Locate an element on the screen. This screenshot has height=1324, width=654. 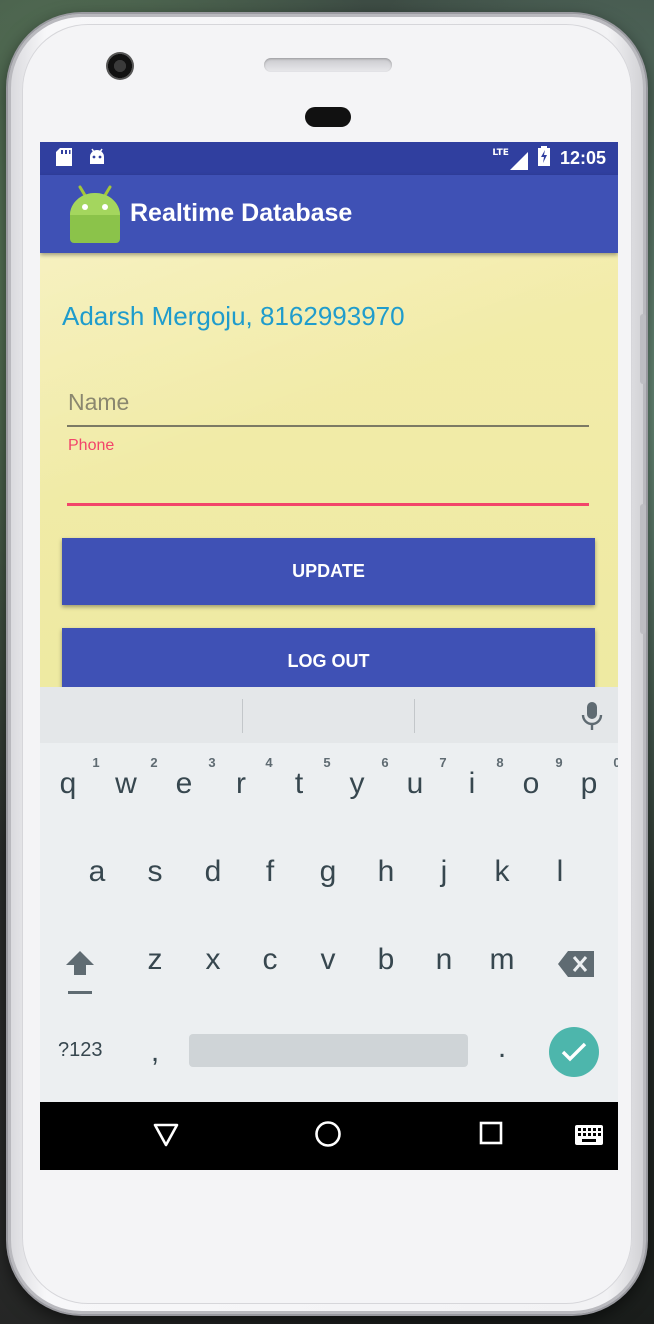
front-camera is located at coordinates (120, 66).